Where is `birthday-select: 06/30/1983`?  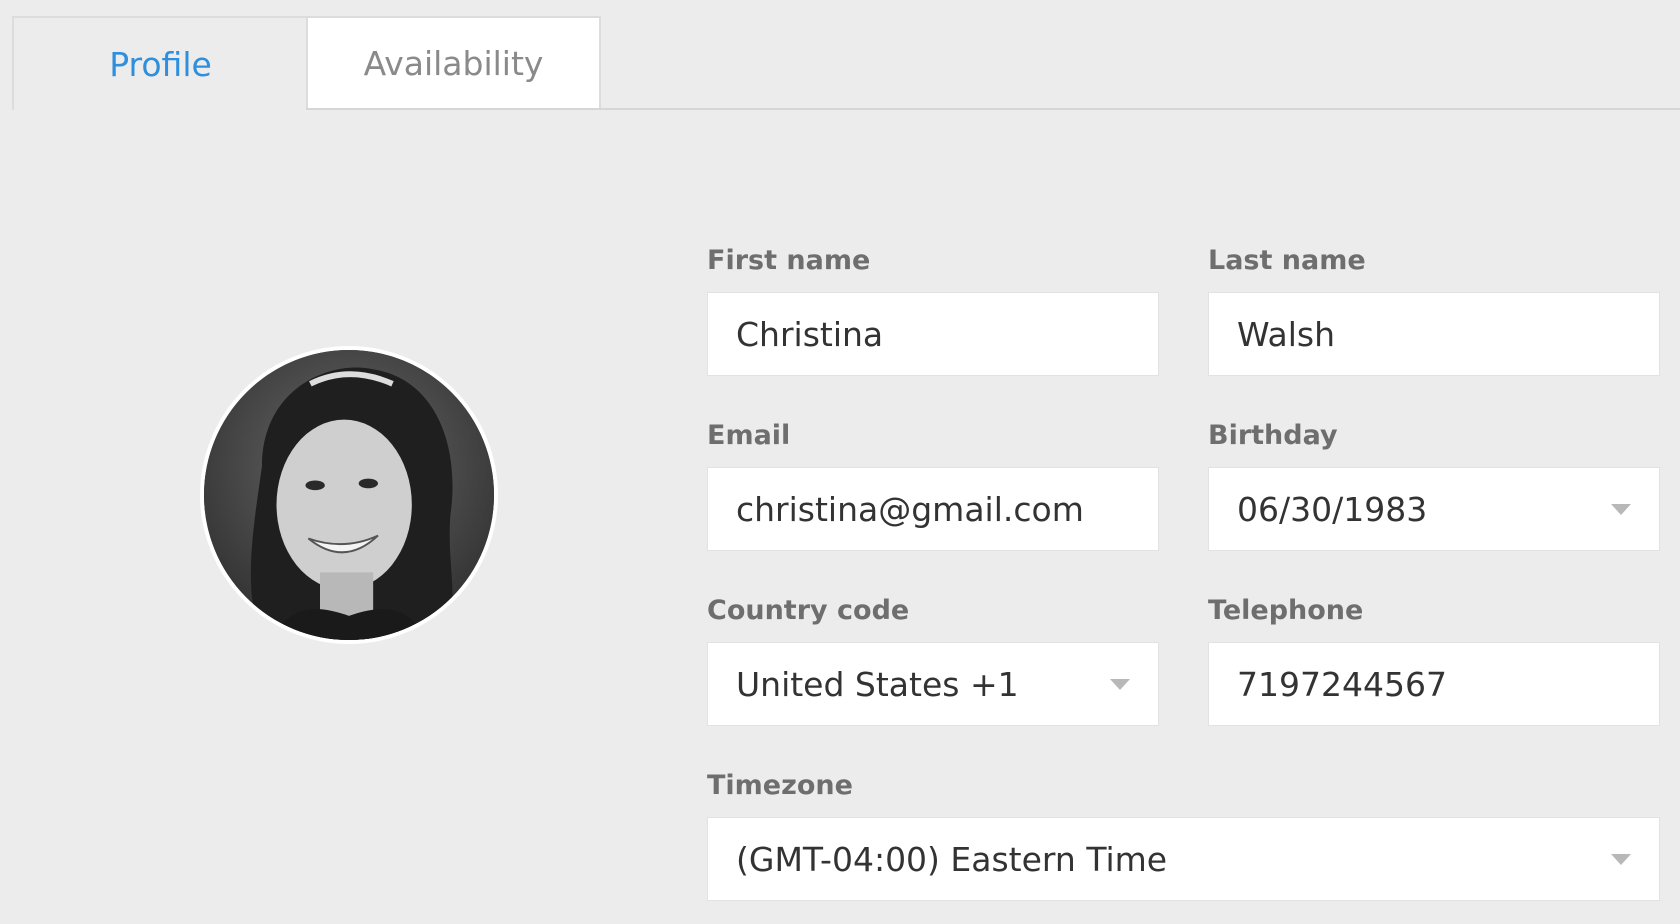
birthday-select: 06/30/1983 is located at coordinates (1434, 509).